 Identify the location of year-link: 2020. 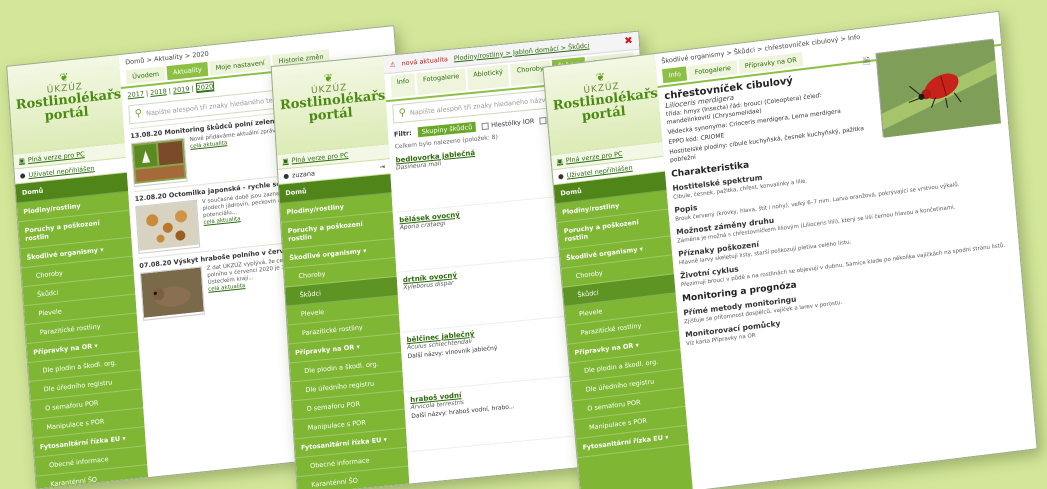
(205, 87).